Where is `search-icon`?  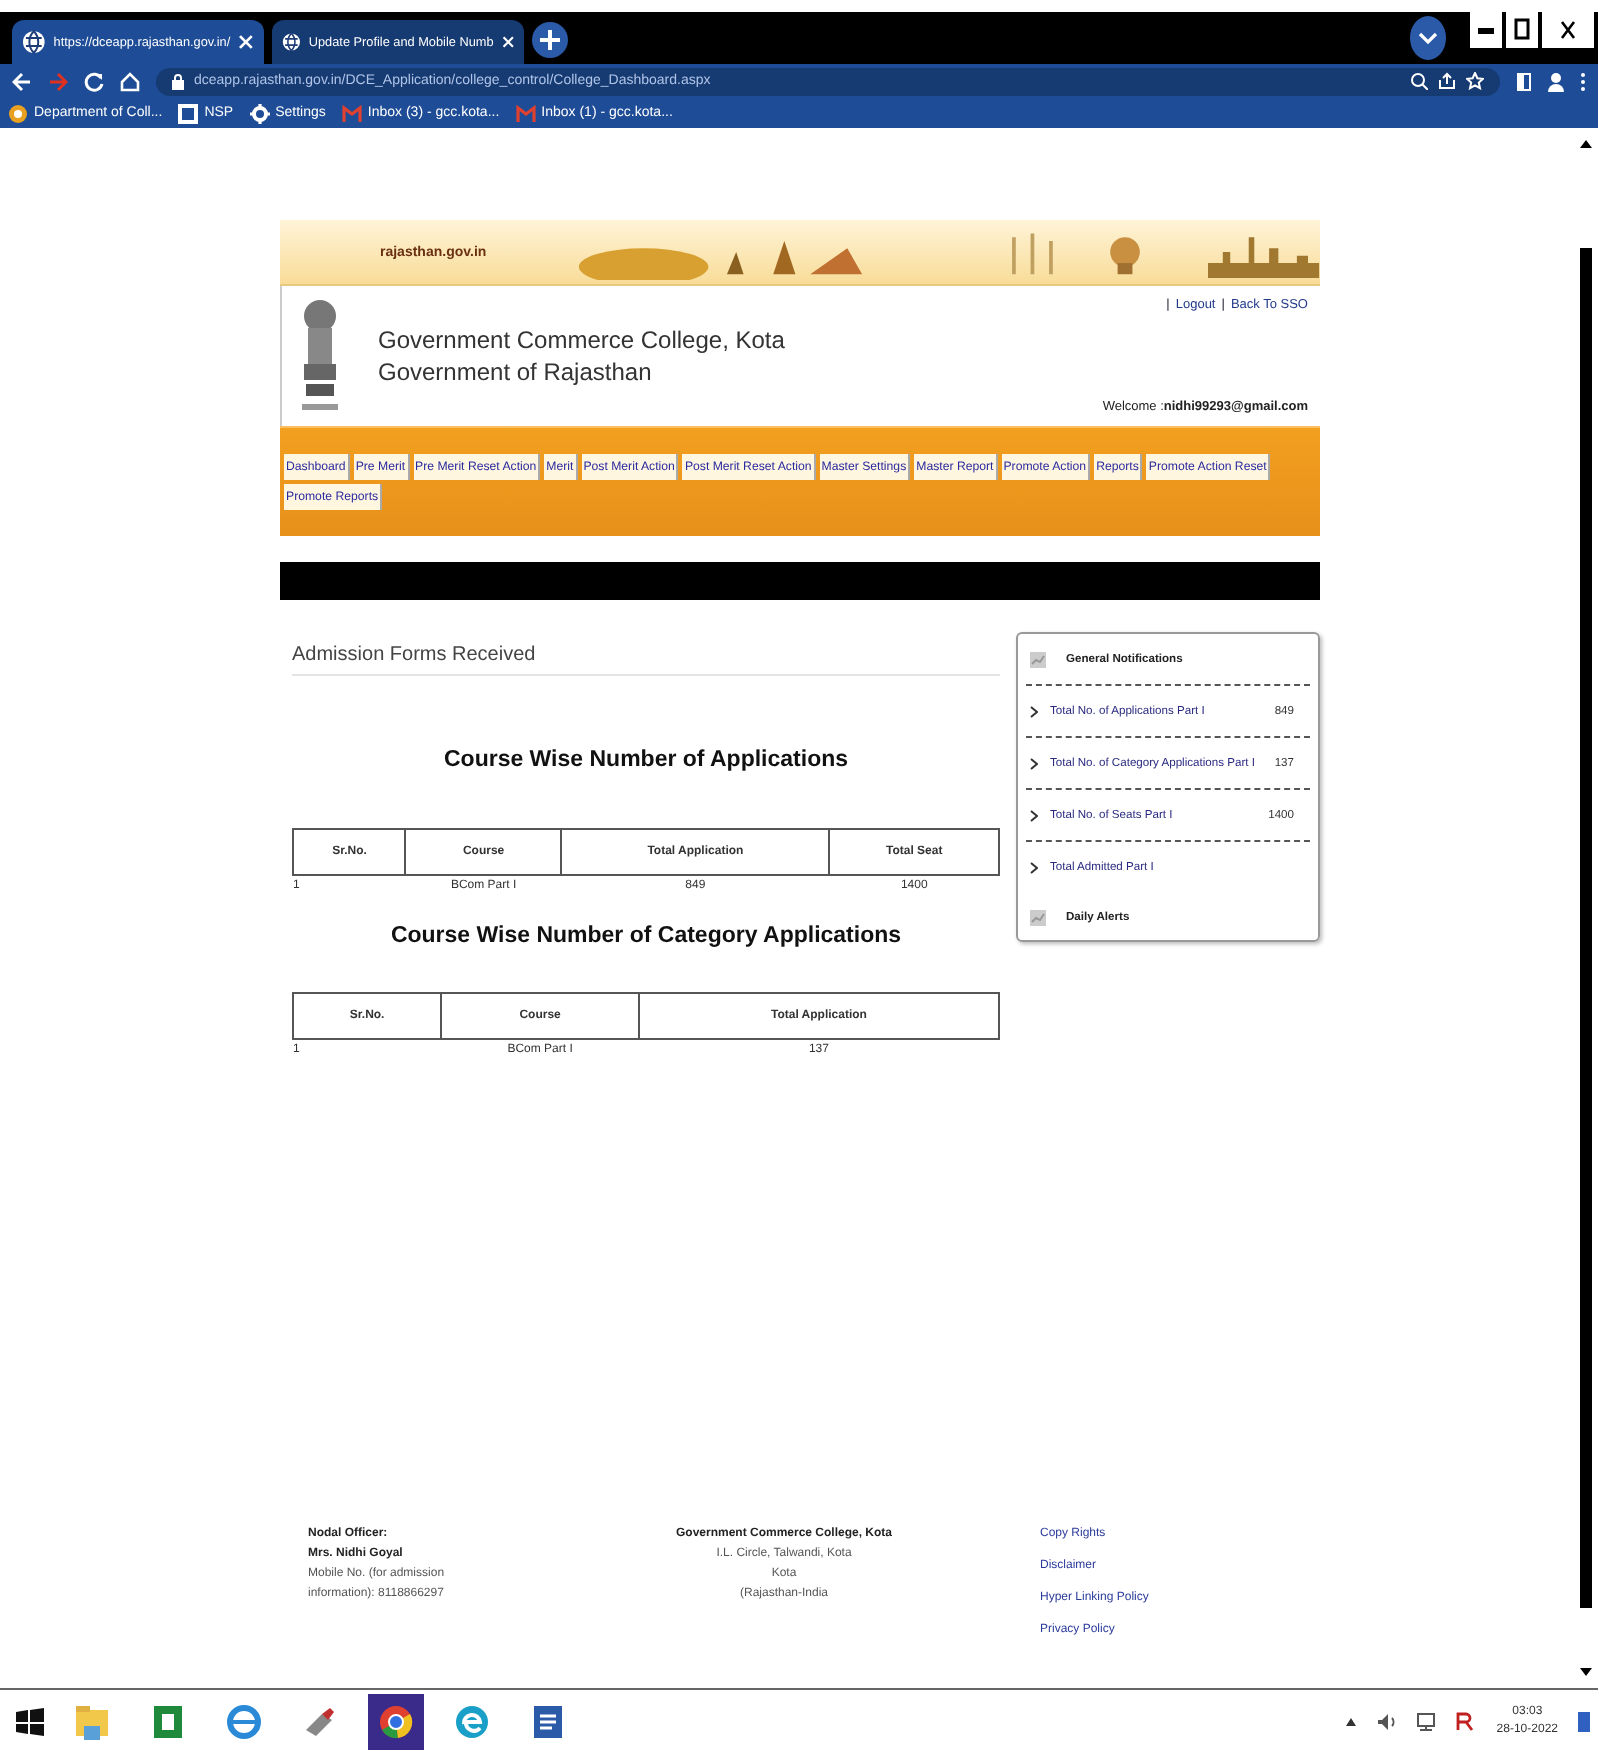 search-icon is located at coordinates (1419, 81).